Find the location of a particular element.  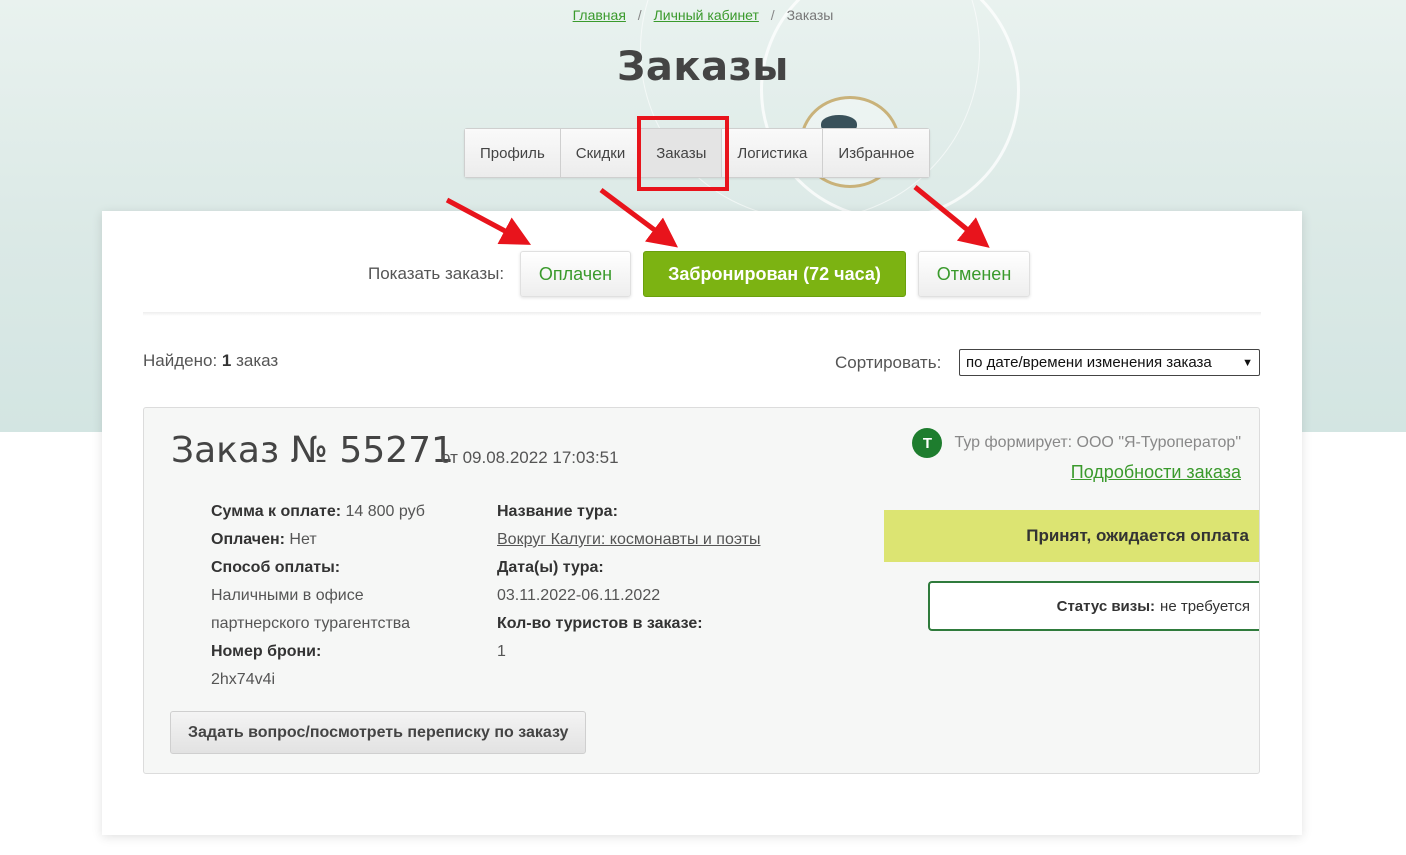

found-count: 1 is located at coordinates (226, 360).